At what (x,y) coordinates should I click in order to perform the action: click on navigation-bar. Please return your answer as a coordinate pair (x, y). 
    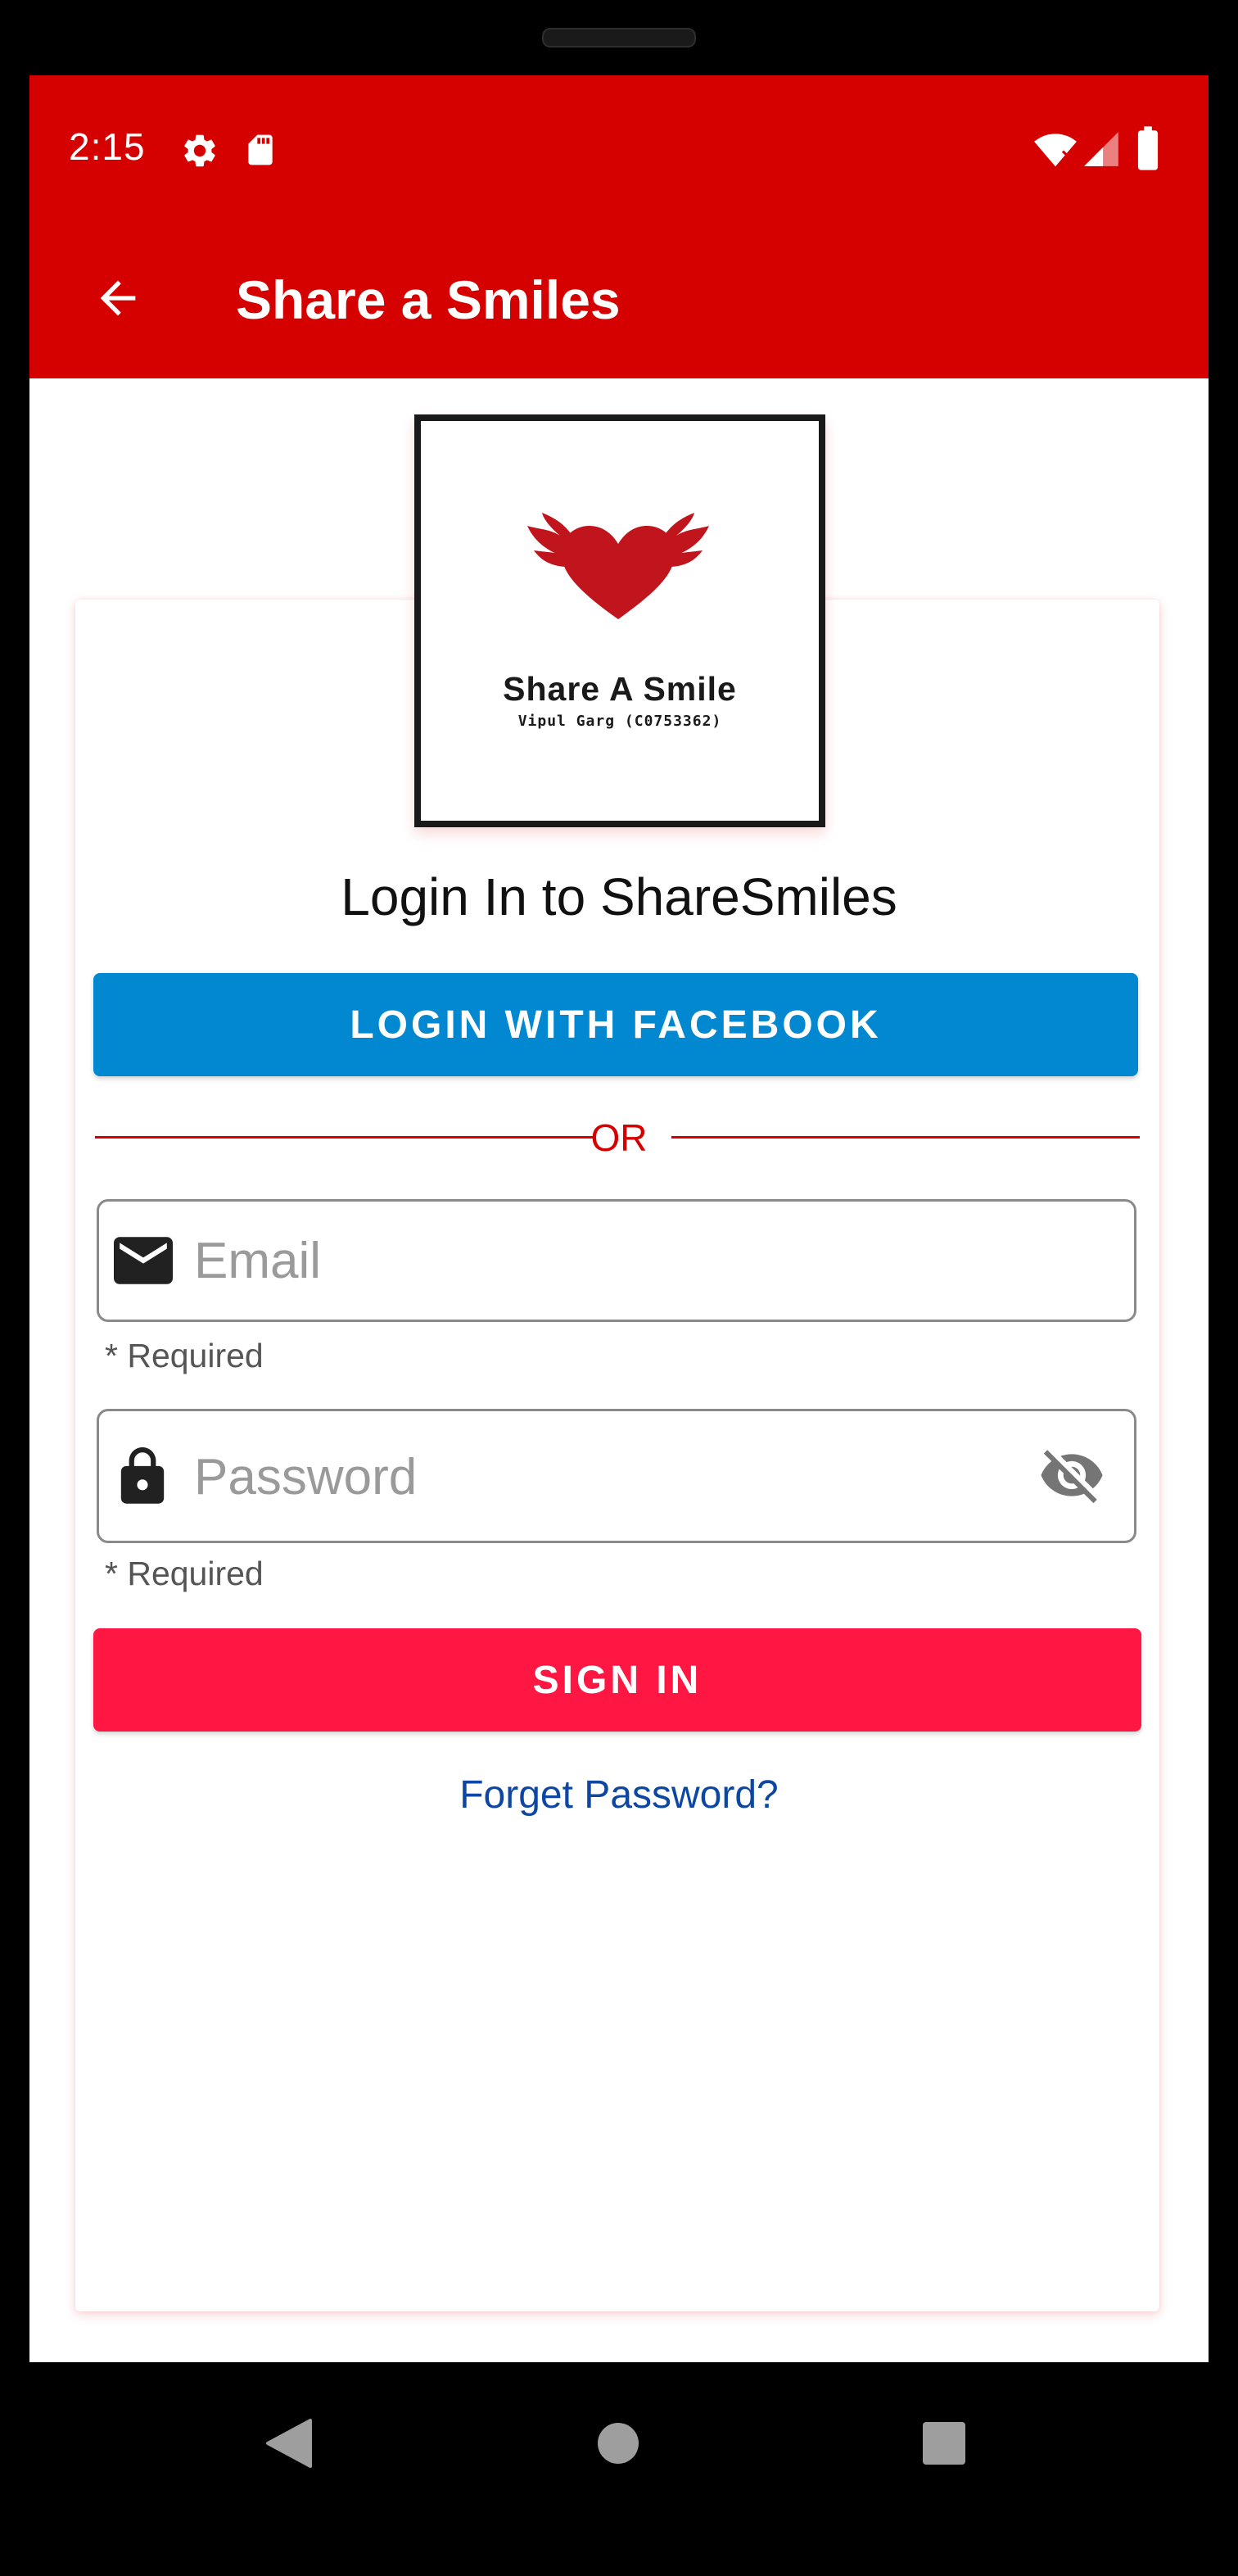
    Looking at the image, I should click on (619, 2444).